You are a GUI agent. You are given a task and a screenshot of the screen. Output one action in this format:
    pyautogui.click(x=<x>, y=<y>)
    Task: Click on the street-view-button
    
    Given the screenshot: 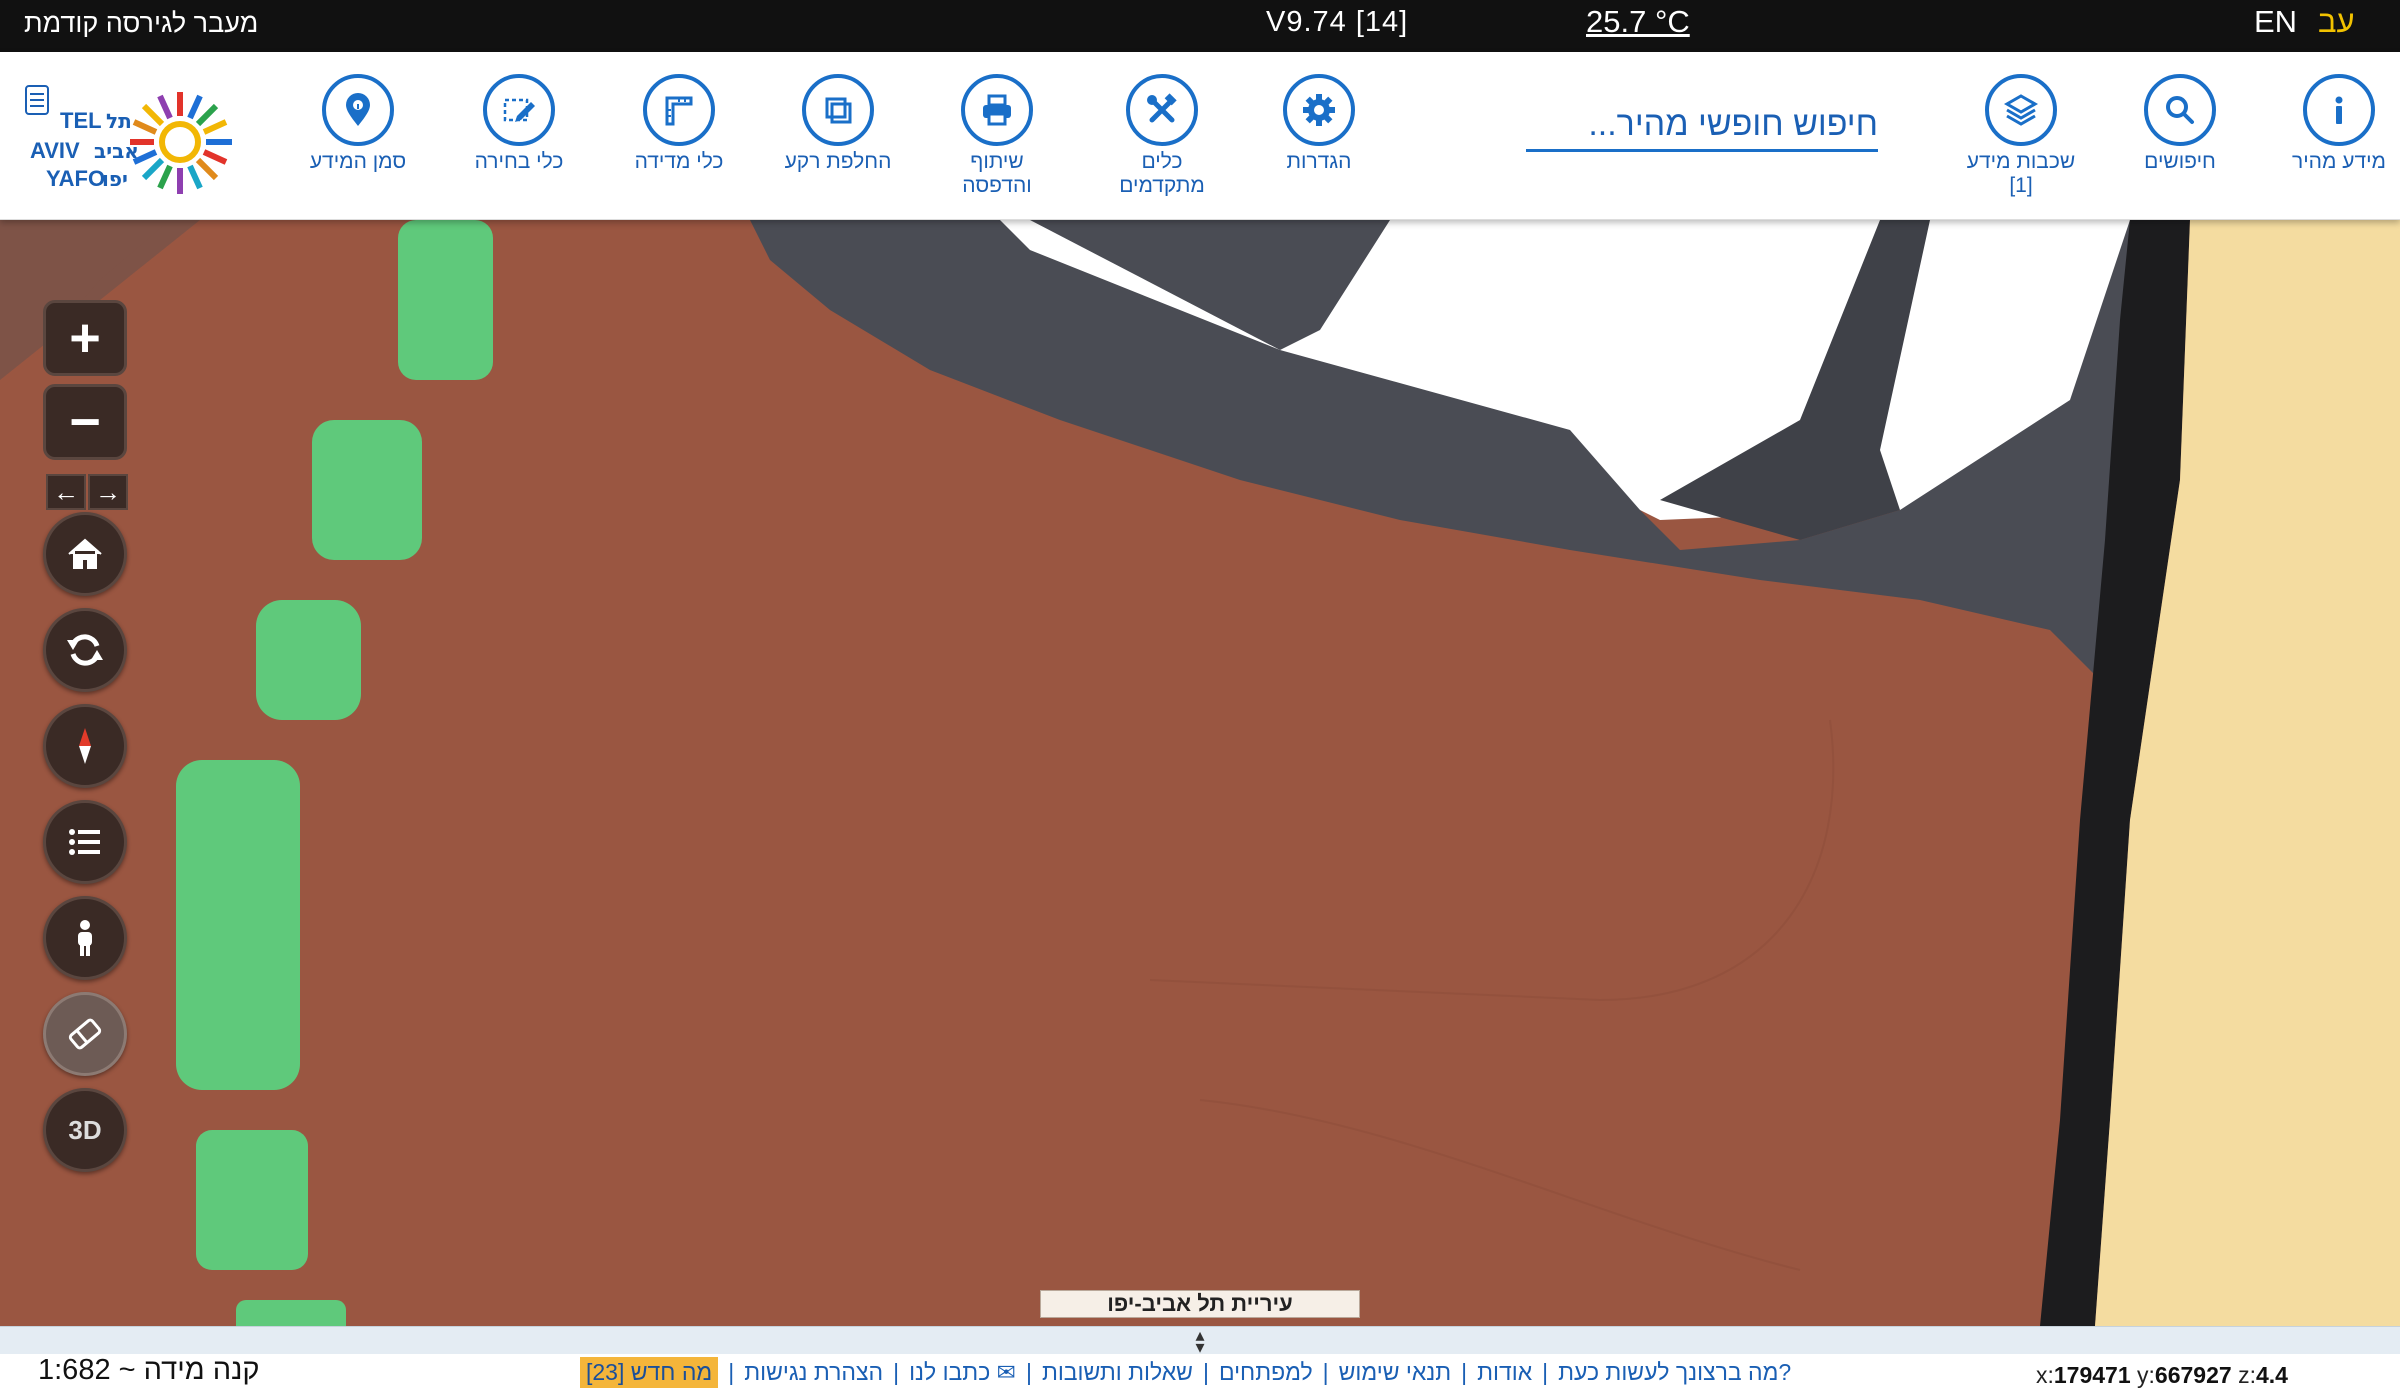 What is the action you would take?
    pyautogui.click(x=85, y=938)
    